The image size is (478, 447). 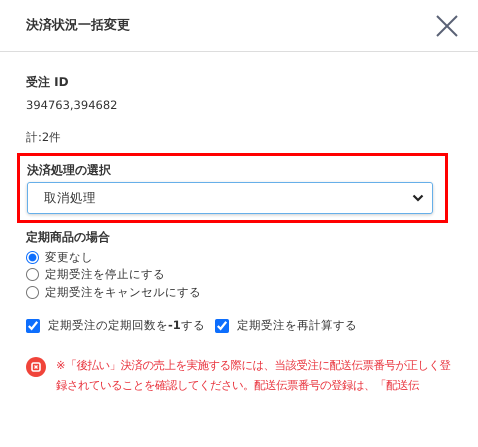 I want to click on radio-label: 定期受注を停止にする, so click(x=105, y=275).